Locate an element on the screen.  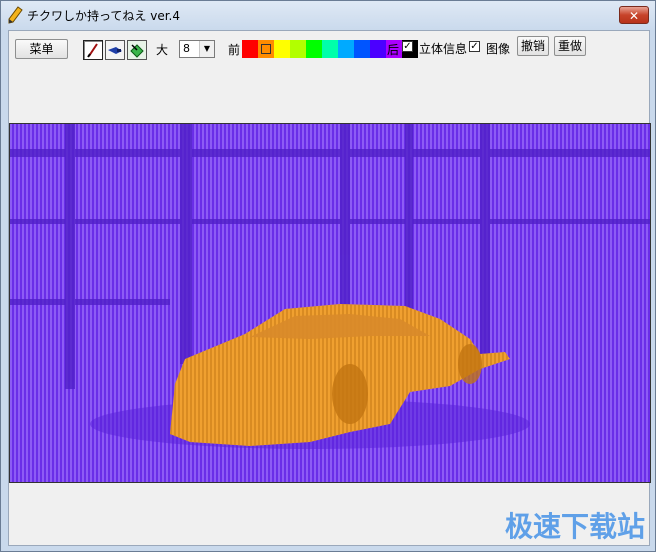
pencil-app-icon is located at coordinates (15, 15).